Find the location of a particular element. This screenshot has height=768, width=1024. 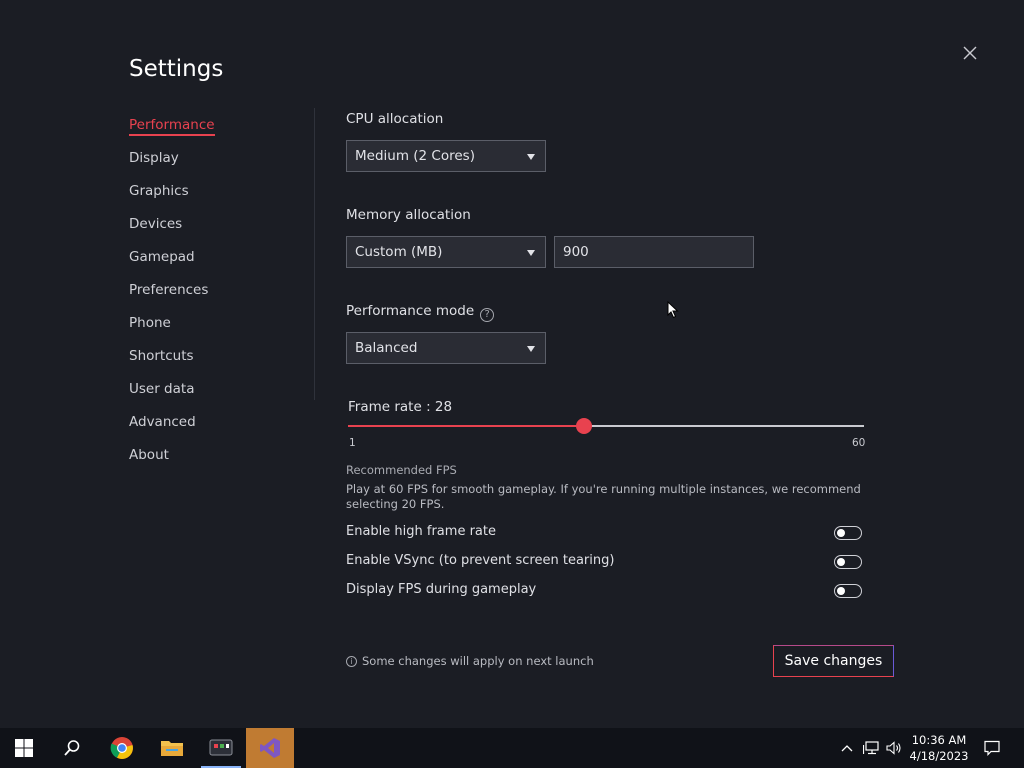

launch-note: i Some changes will apply on next launch is located at coordinates (470, 661).